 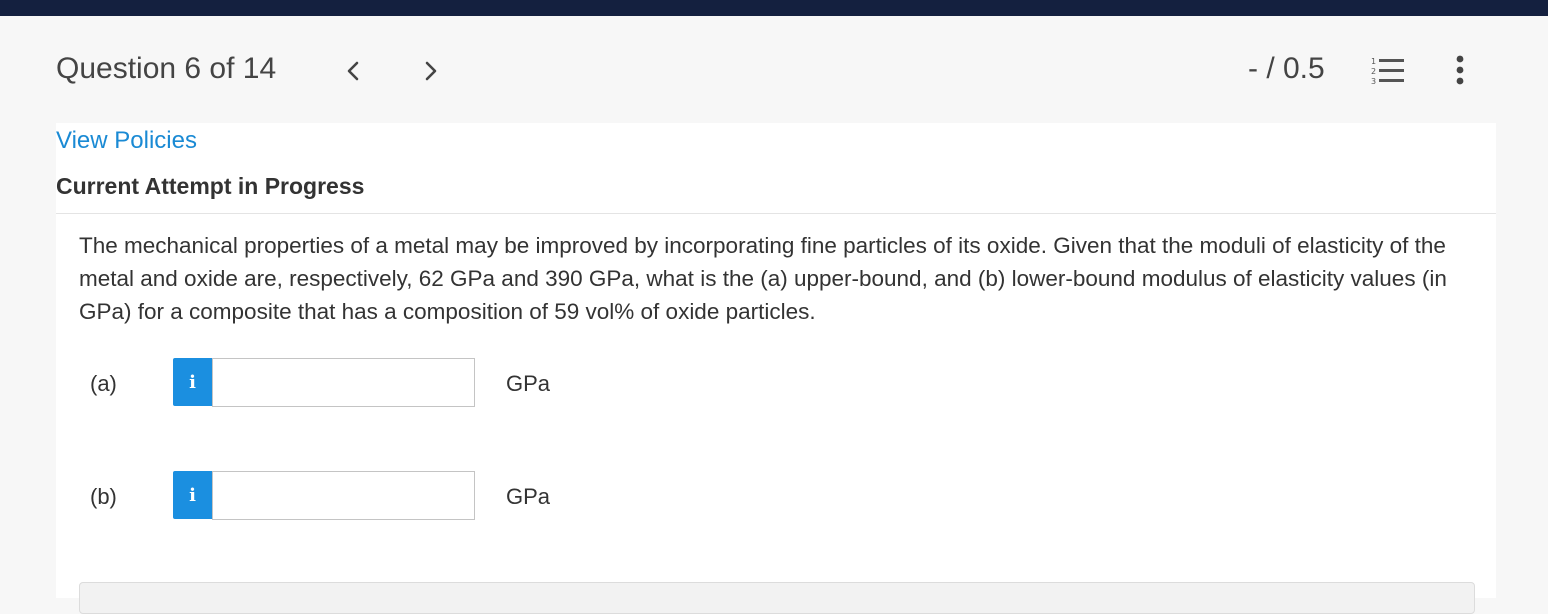 I want to click on numbered-list-icon: 1 2 3, so click(x=1387, y=71).